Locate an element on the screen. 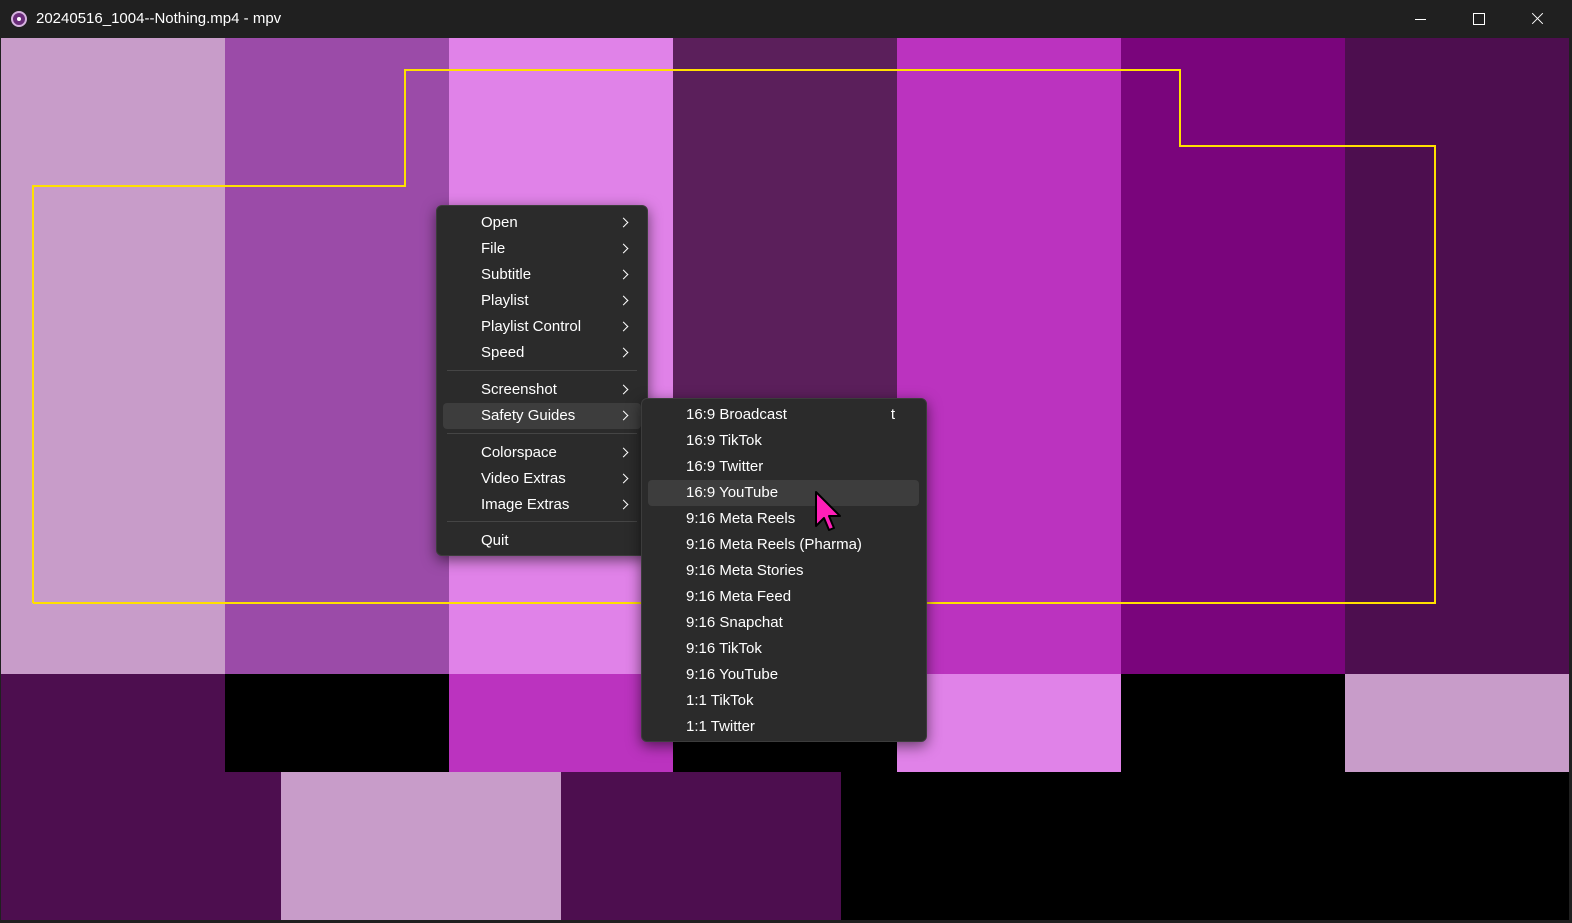 This screenshot has height=923, width=1572. mouse-cursor-icon is located at coordinates (828, 511).